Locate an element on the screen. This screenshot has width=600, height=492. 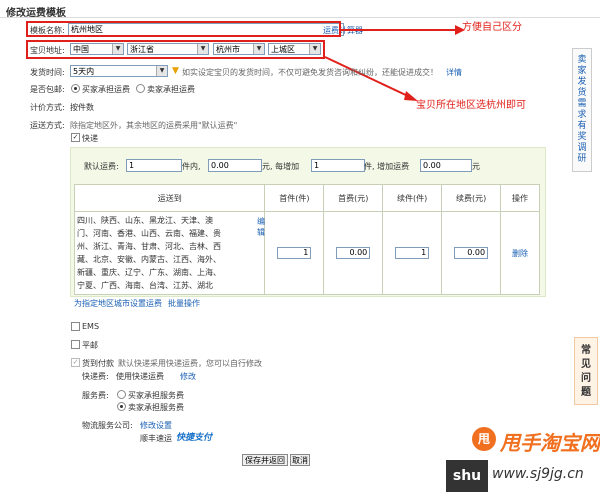
row-add-fee-input: 0.00 is located at coordinates (471, 253).